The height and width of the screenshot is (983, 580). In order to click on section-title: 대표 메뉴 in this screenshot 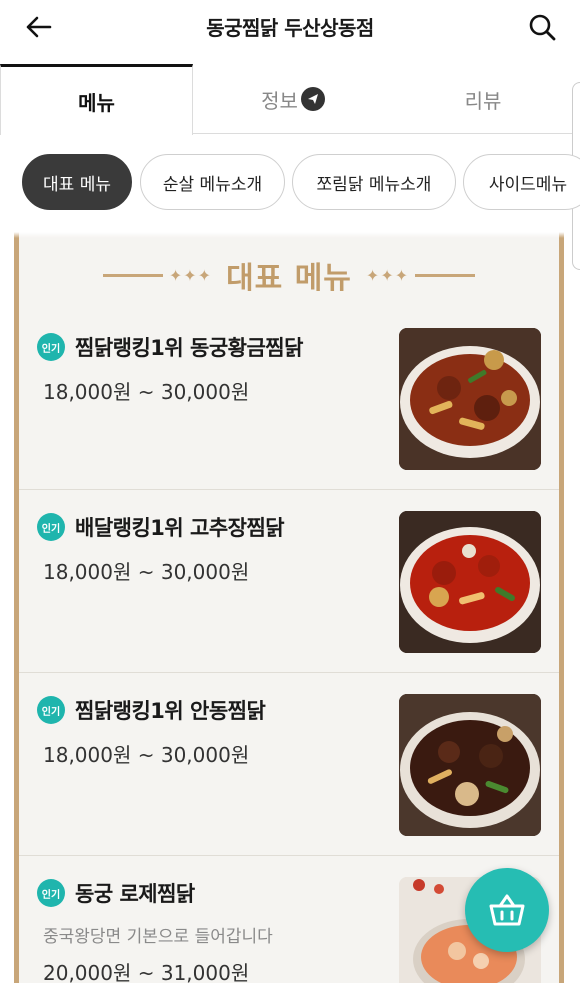, I will do `click(289, 278)`.